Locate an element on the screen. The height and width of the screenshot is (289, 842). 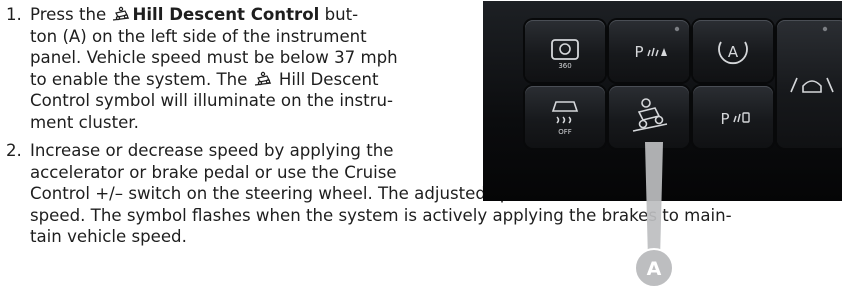
auto-stop-start-button: A is located at coordinates (733, 51).